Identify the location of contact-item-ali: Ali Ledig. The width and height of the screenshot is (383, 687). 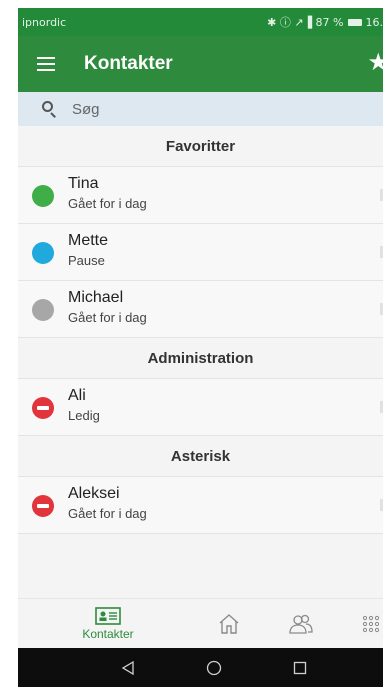
(200, 407).